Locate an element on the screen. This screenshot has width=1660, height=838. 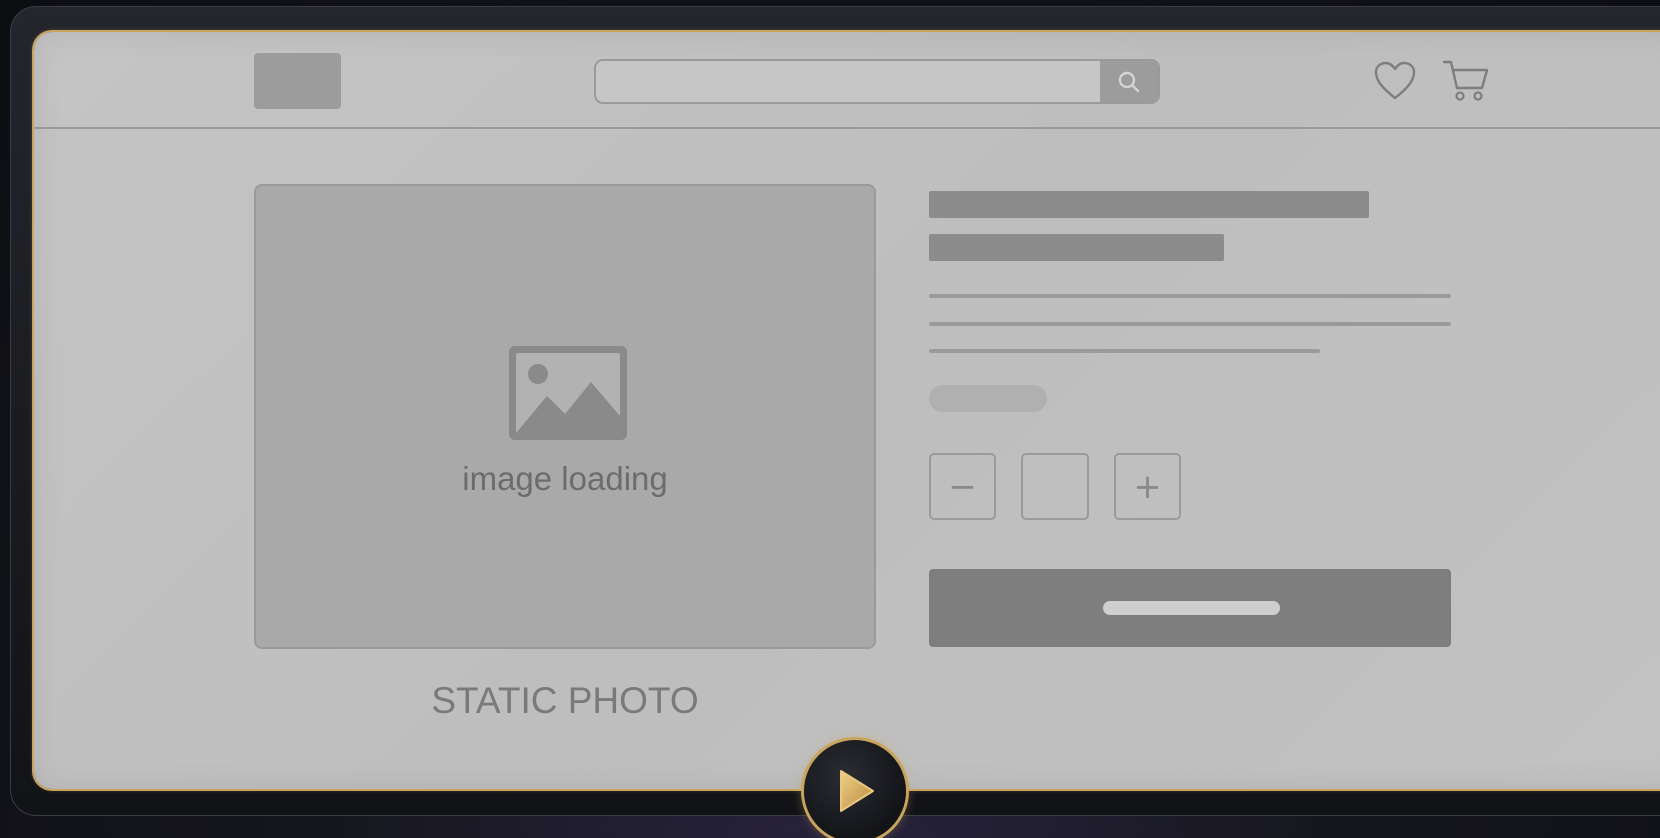
search-icon is located at coordinates (1129, 81).